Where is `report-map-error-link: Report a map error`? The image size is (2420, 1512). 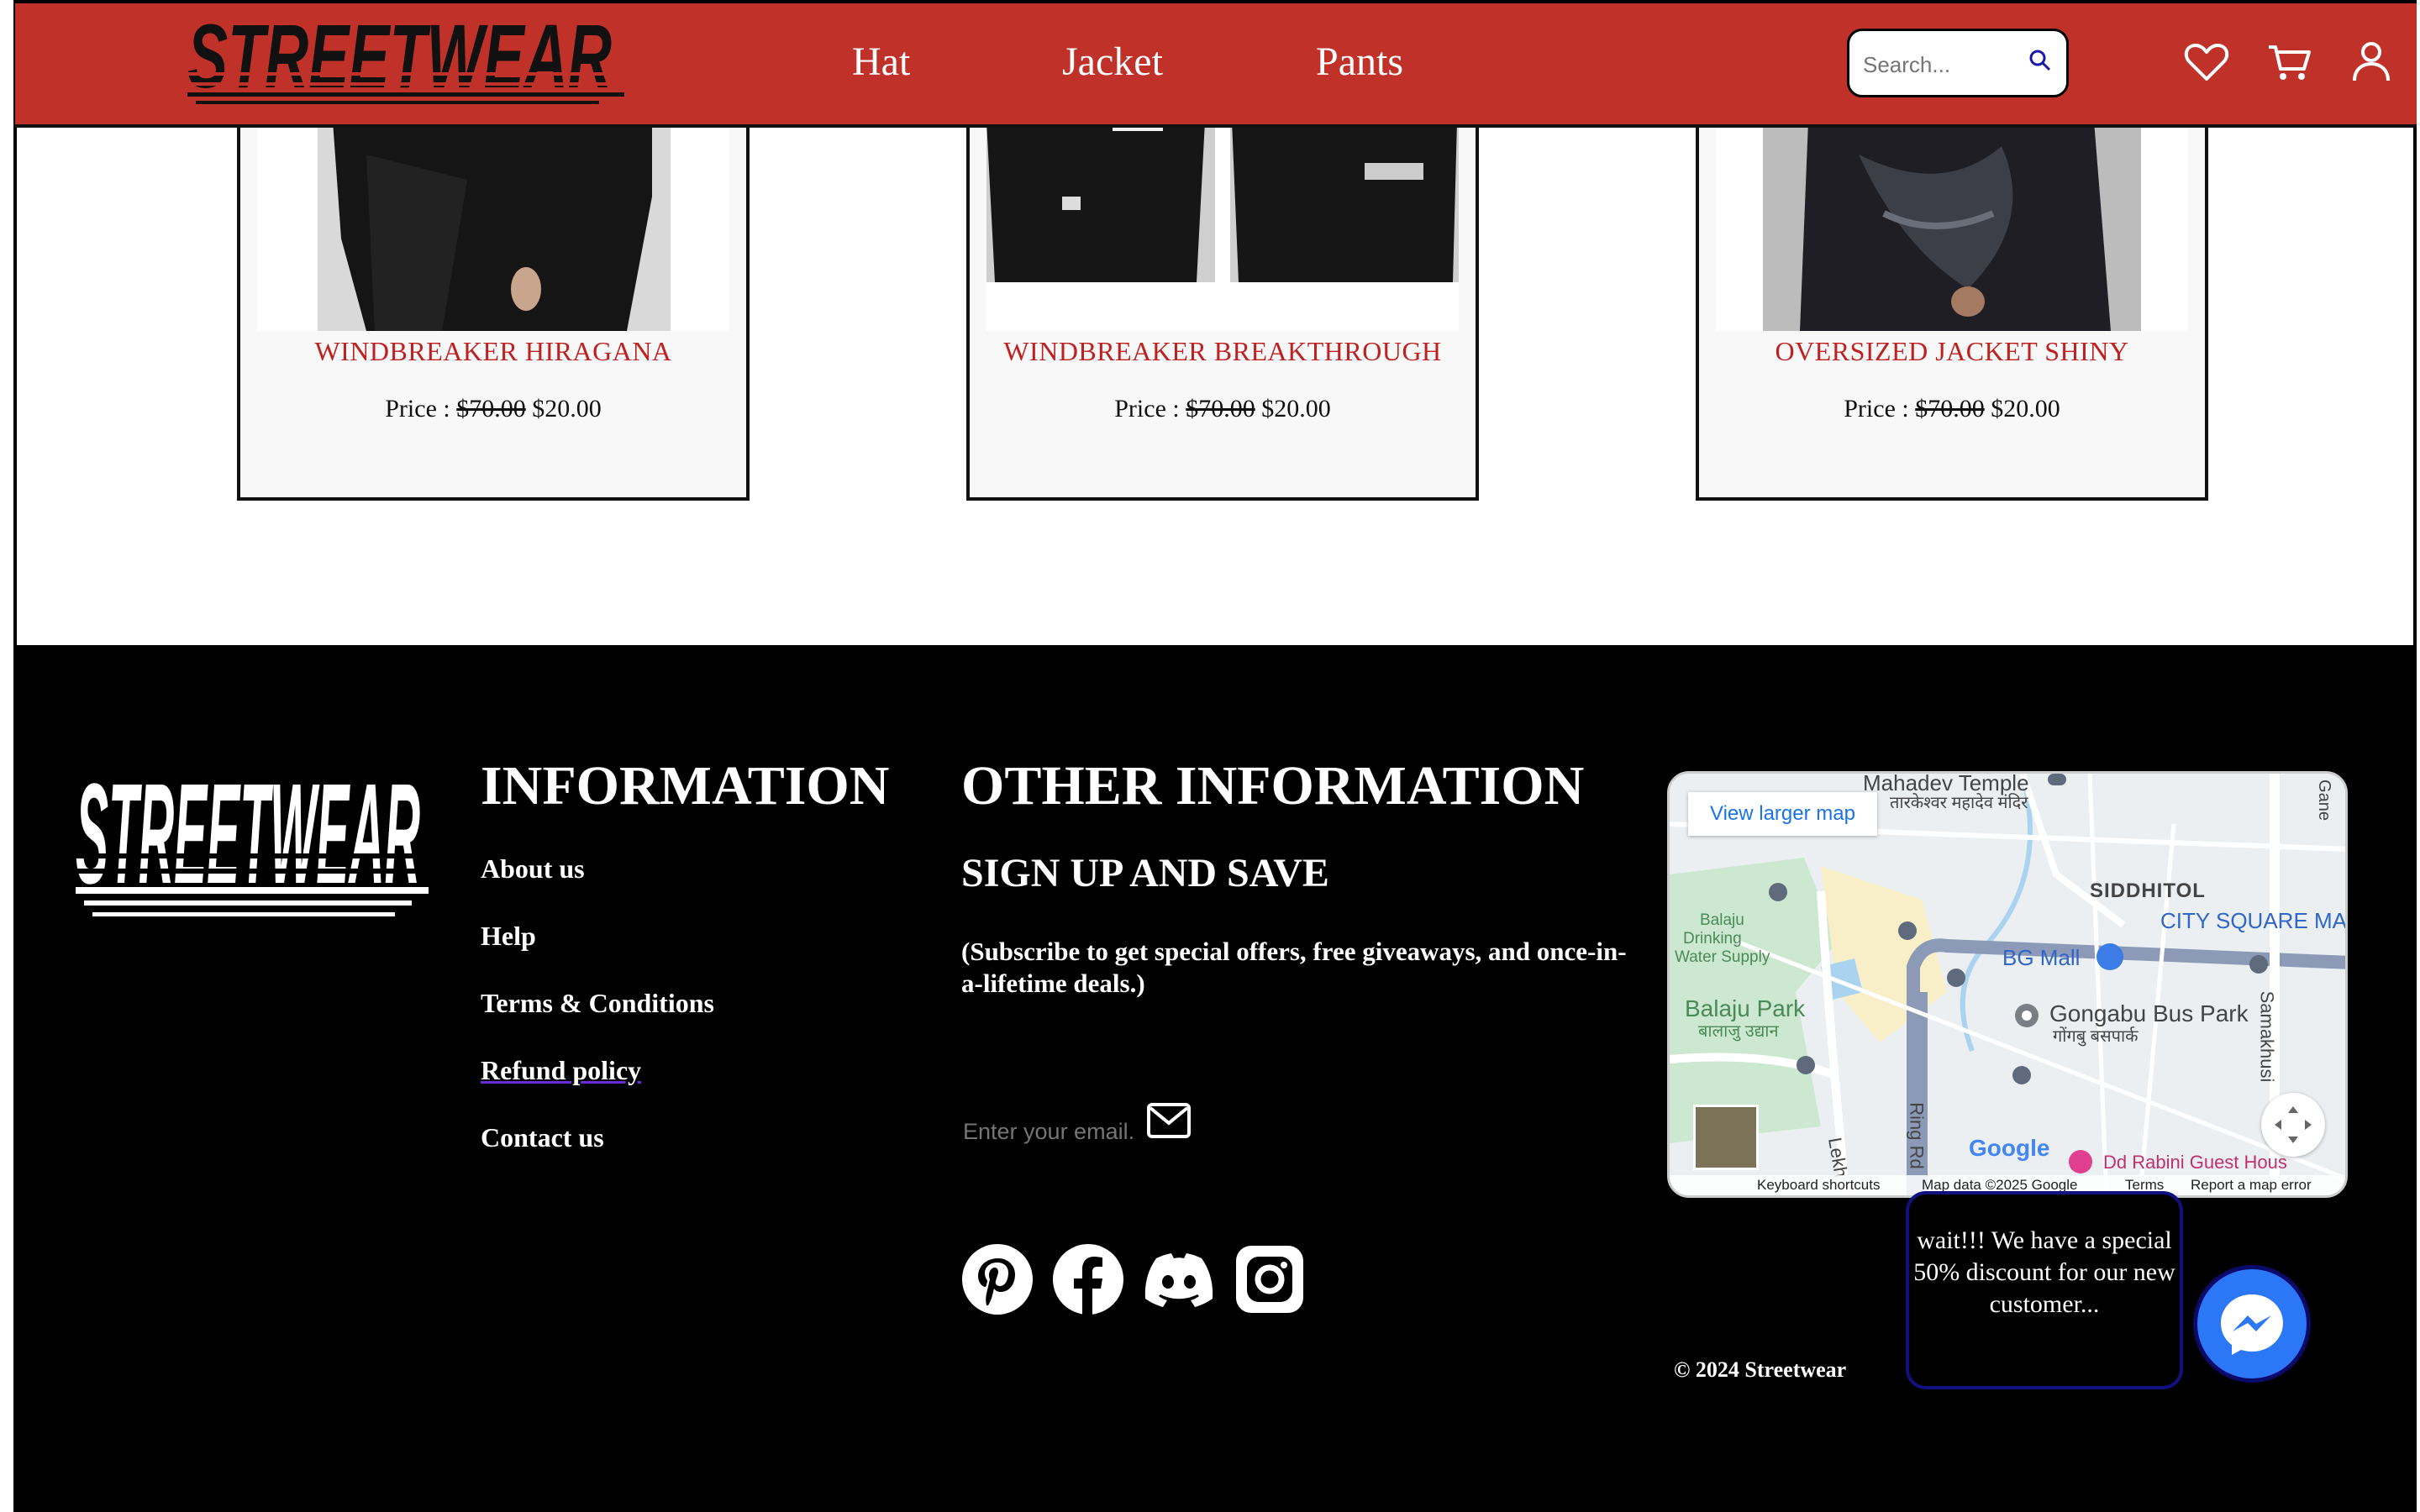
report-map-error-link: Report a map error is located at coordinates (2251, 1185).